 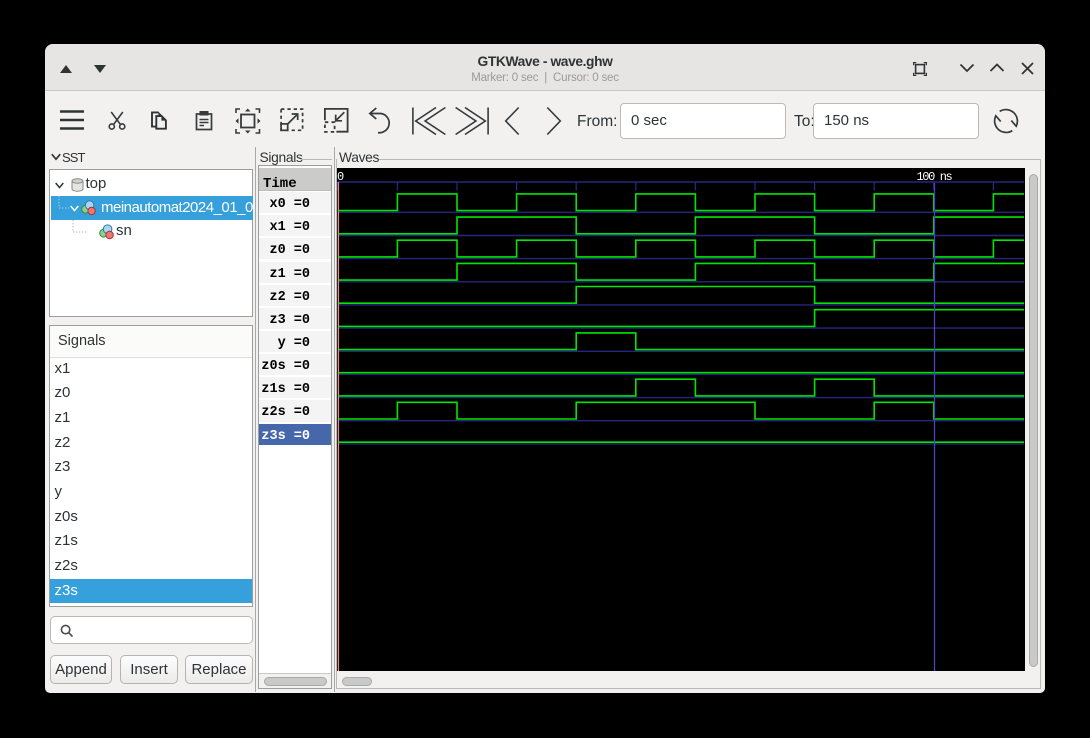 I want to click on svg-text: 0, so click(x=340, y=177).